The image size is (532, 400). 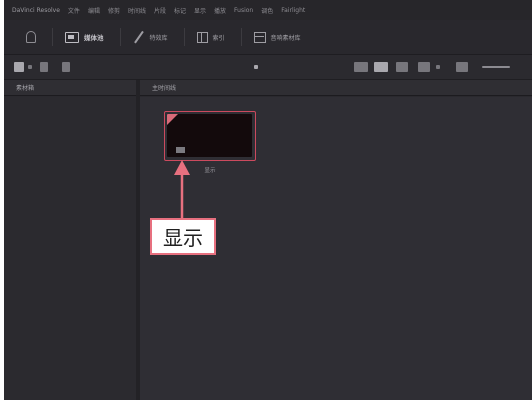 I want to click on callout-arrow, so click(x=182, y=189).